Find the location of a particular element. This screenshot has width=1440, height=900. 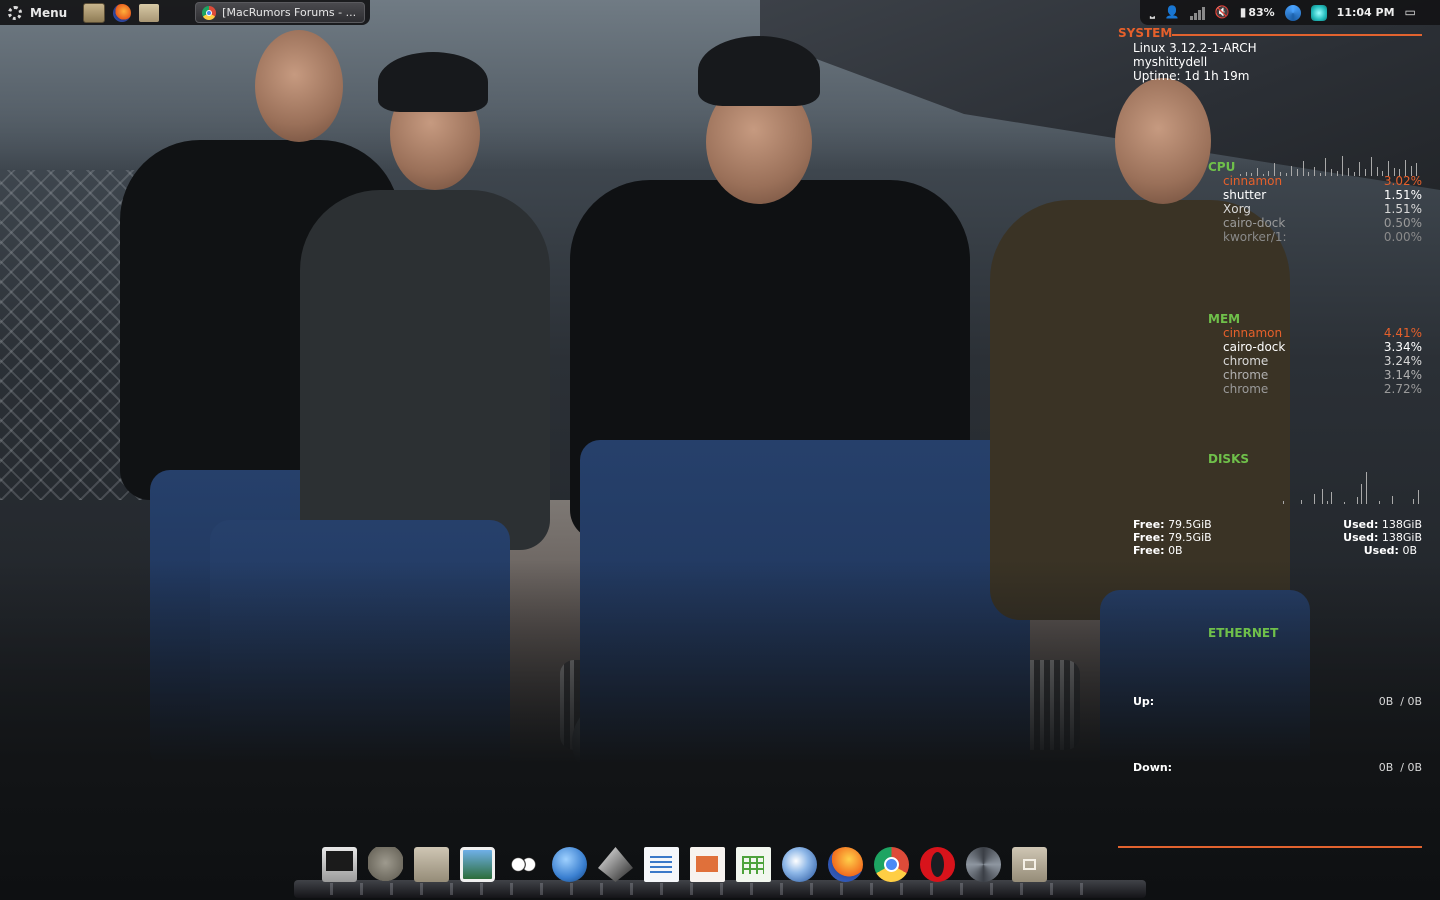

app-tray-icon is located at coordinates (1318, 12).